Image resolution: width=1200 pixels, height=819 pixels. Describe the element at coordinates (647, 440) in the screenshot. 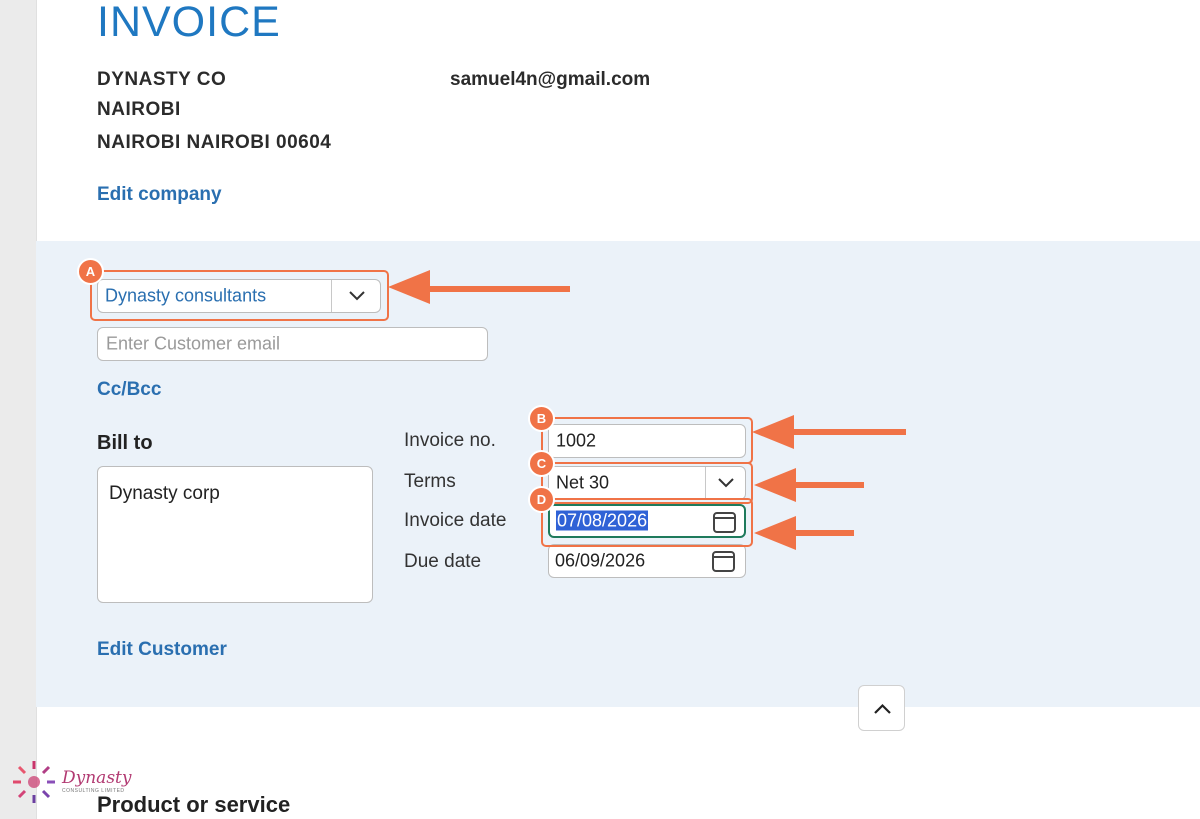

I see `callout-b-box` at that location.